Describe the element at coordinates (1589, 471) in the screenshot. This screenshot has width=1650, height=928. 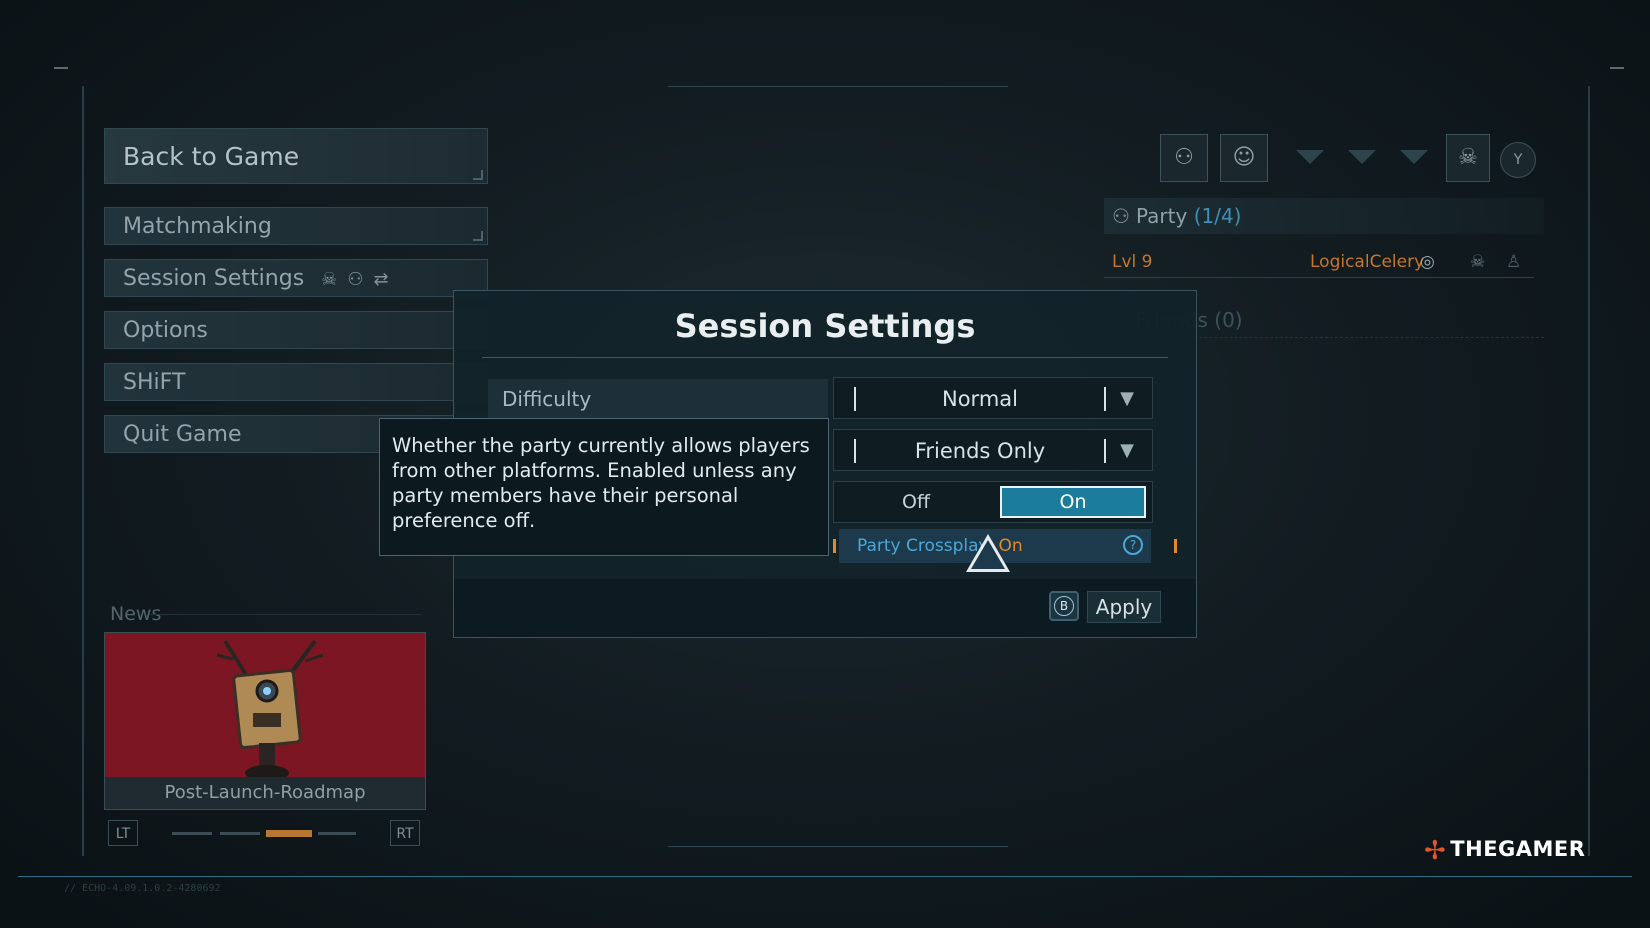
I see `frame-right-line` at that location.